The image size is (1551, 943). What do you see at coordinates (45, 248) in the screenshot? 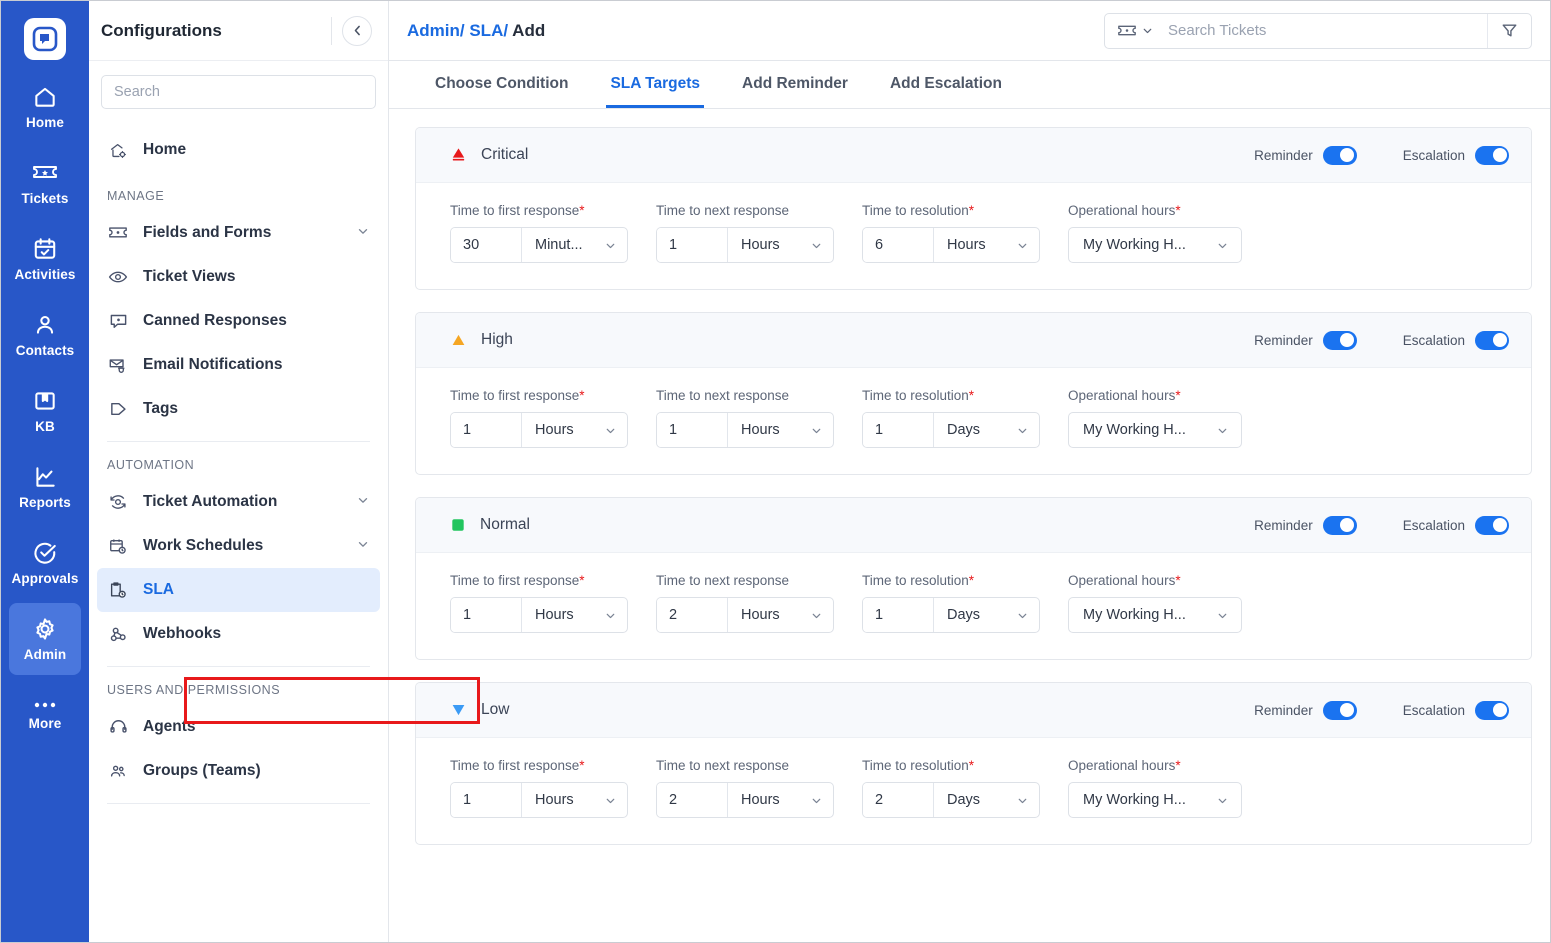
I see `calendar-check-icon` at bounding box center [45, 248].